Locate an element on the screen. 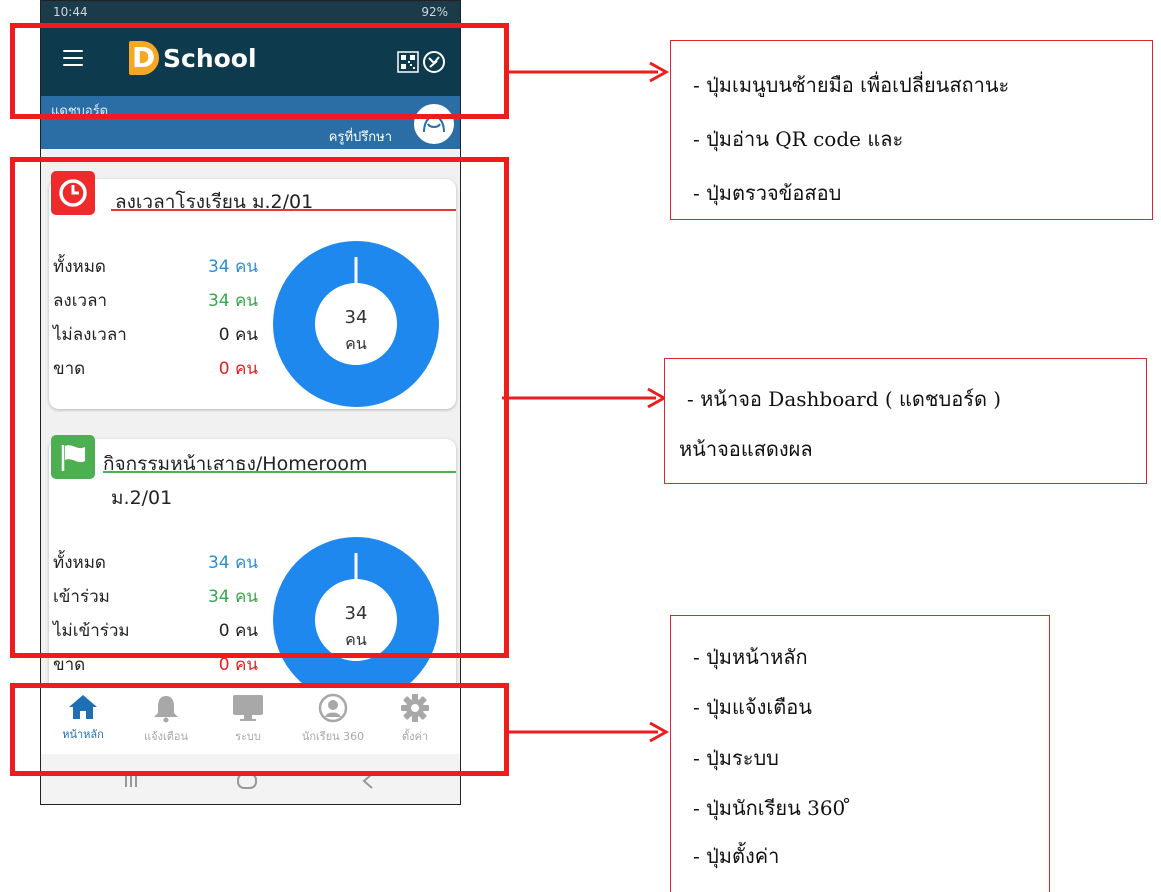 Image resolution: width=1161 pixels, height=892 pixels. status-battery: 92% is located at coordinates (434, 12).